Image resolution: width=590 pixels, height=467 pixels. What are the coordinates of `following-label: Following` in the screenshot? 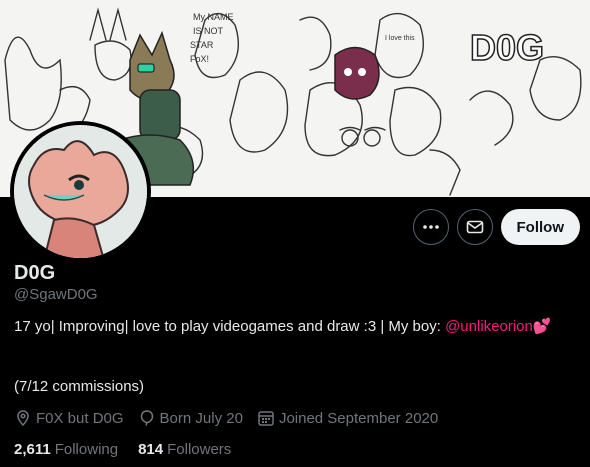 It's located at (86, 449).